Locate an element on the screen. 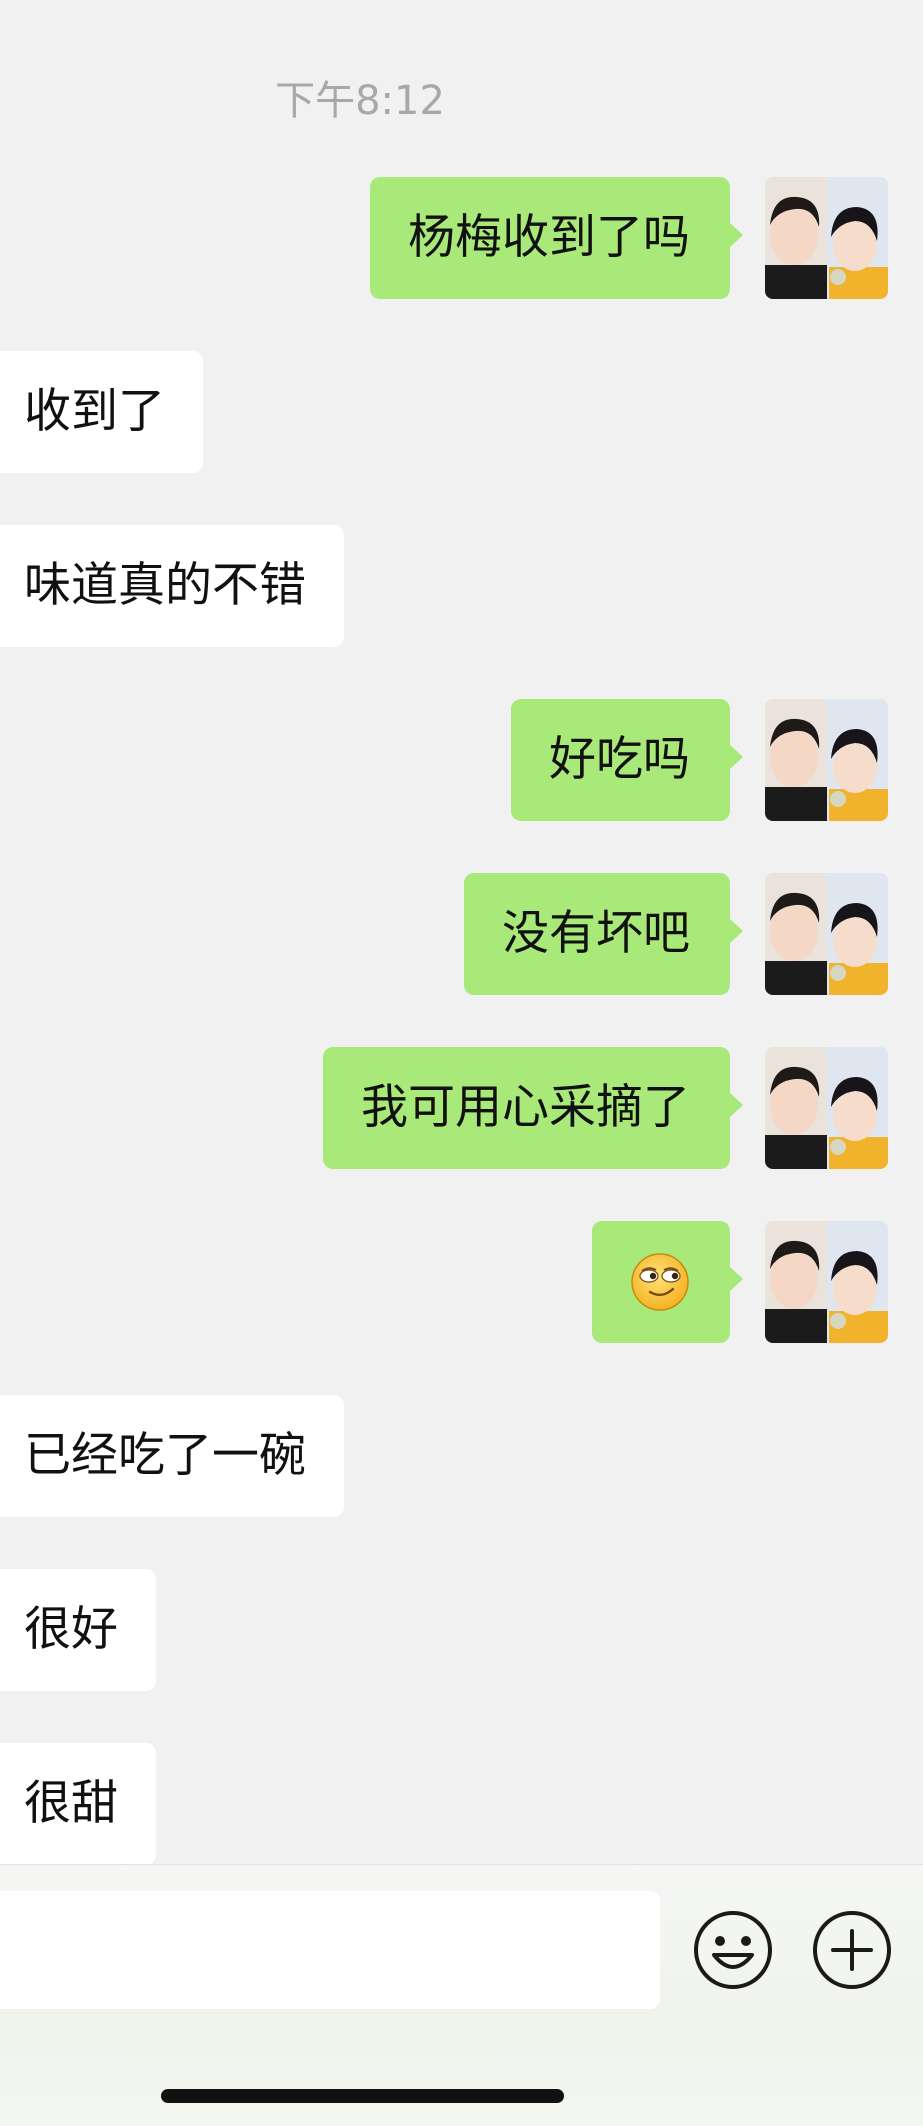 Image resolution: width=923 pixels, height=2126 pixels. message-row: 味道真的不错 is located at coordinates (461, 586).